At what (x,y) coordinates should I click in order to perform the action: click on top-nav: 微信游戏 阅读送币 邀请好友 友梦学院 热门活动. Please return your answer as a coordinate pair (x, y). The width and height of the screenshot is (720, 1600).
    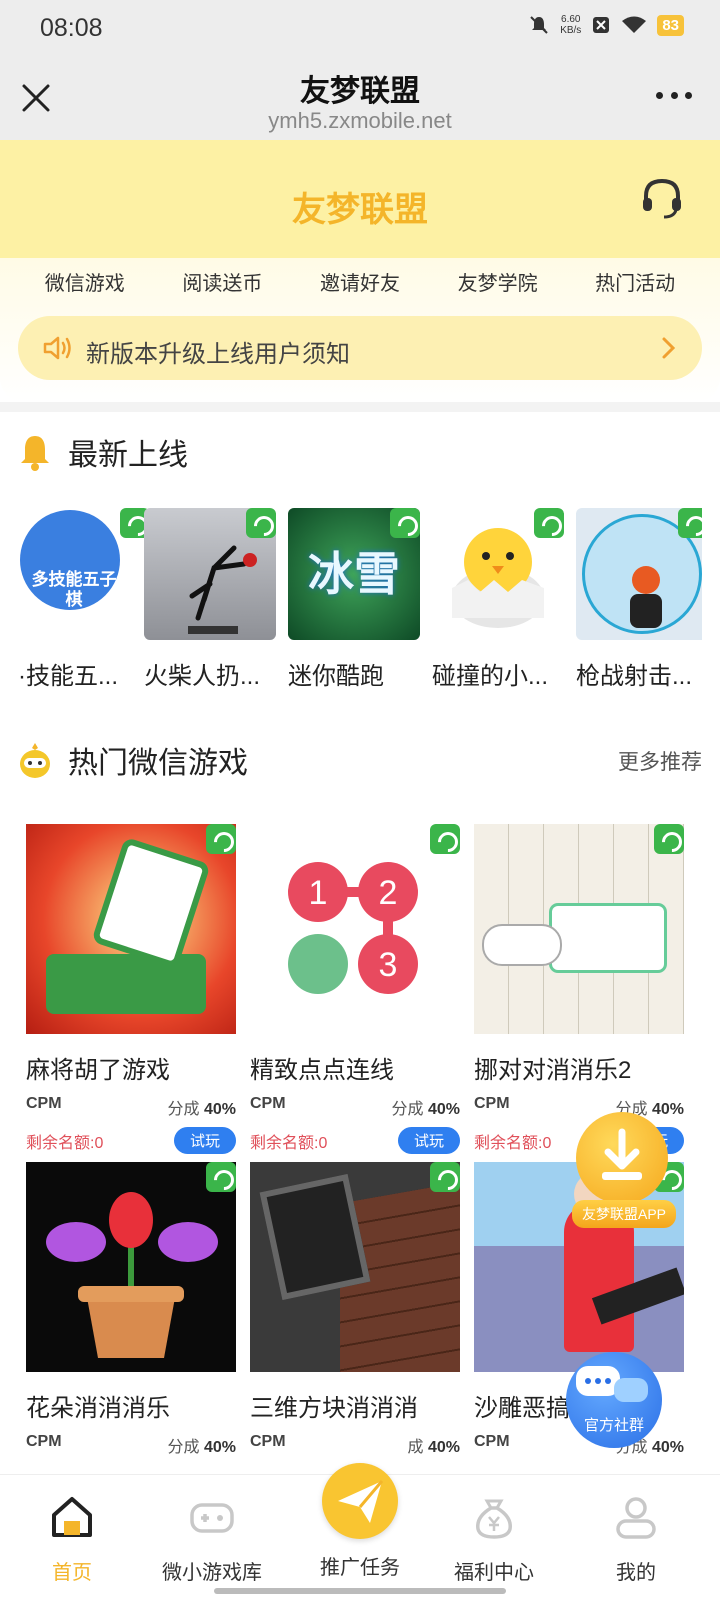
    Looking at the image, I should click on (360, 281).